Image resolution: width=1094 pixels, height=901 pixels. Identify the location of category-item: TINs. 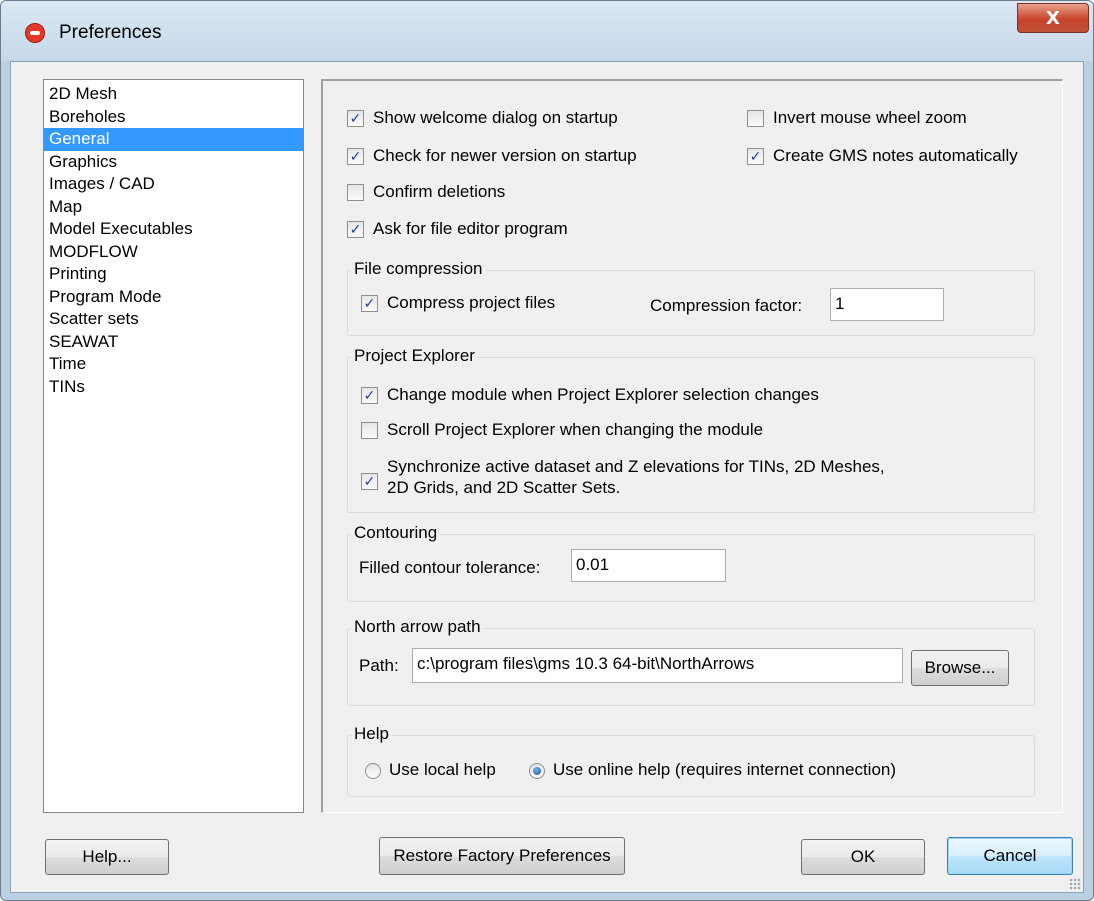
(173, 387).